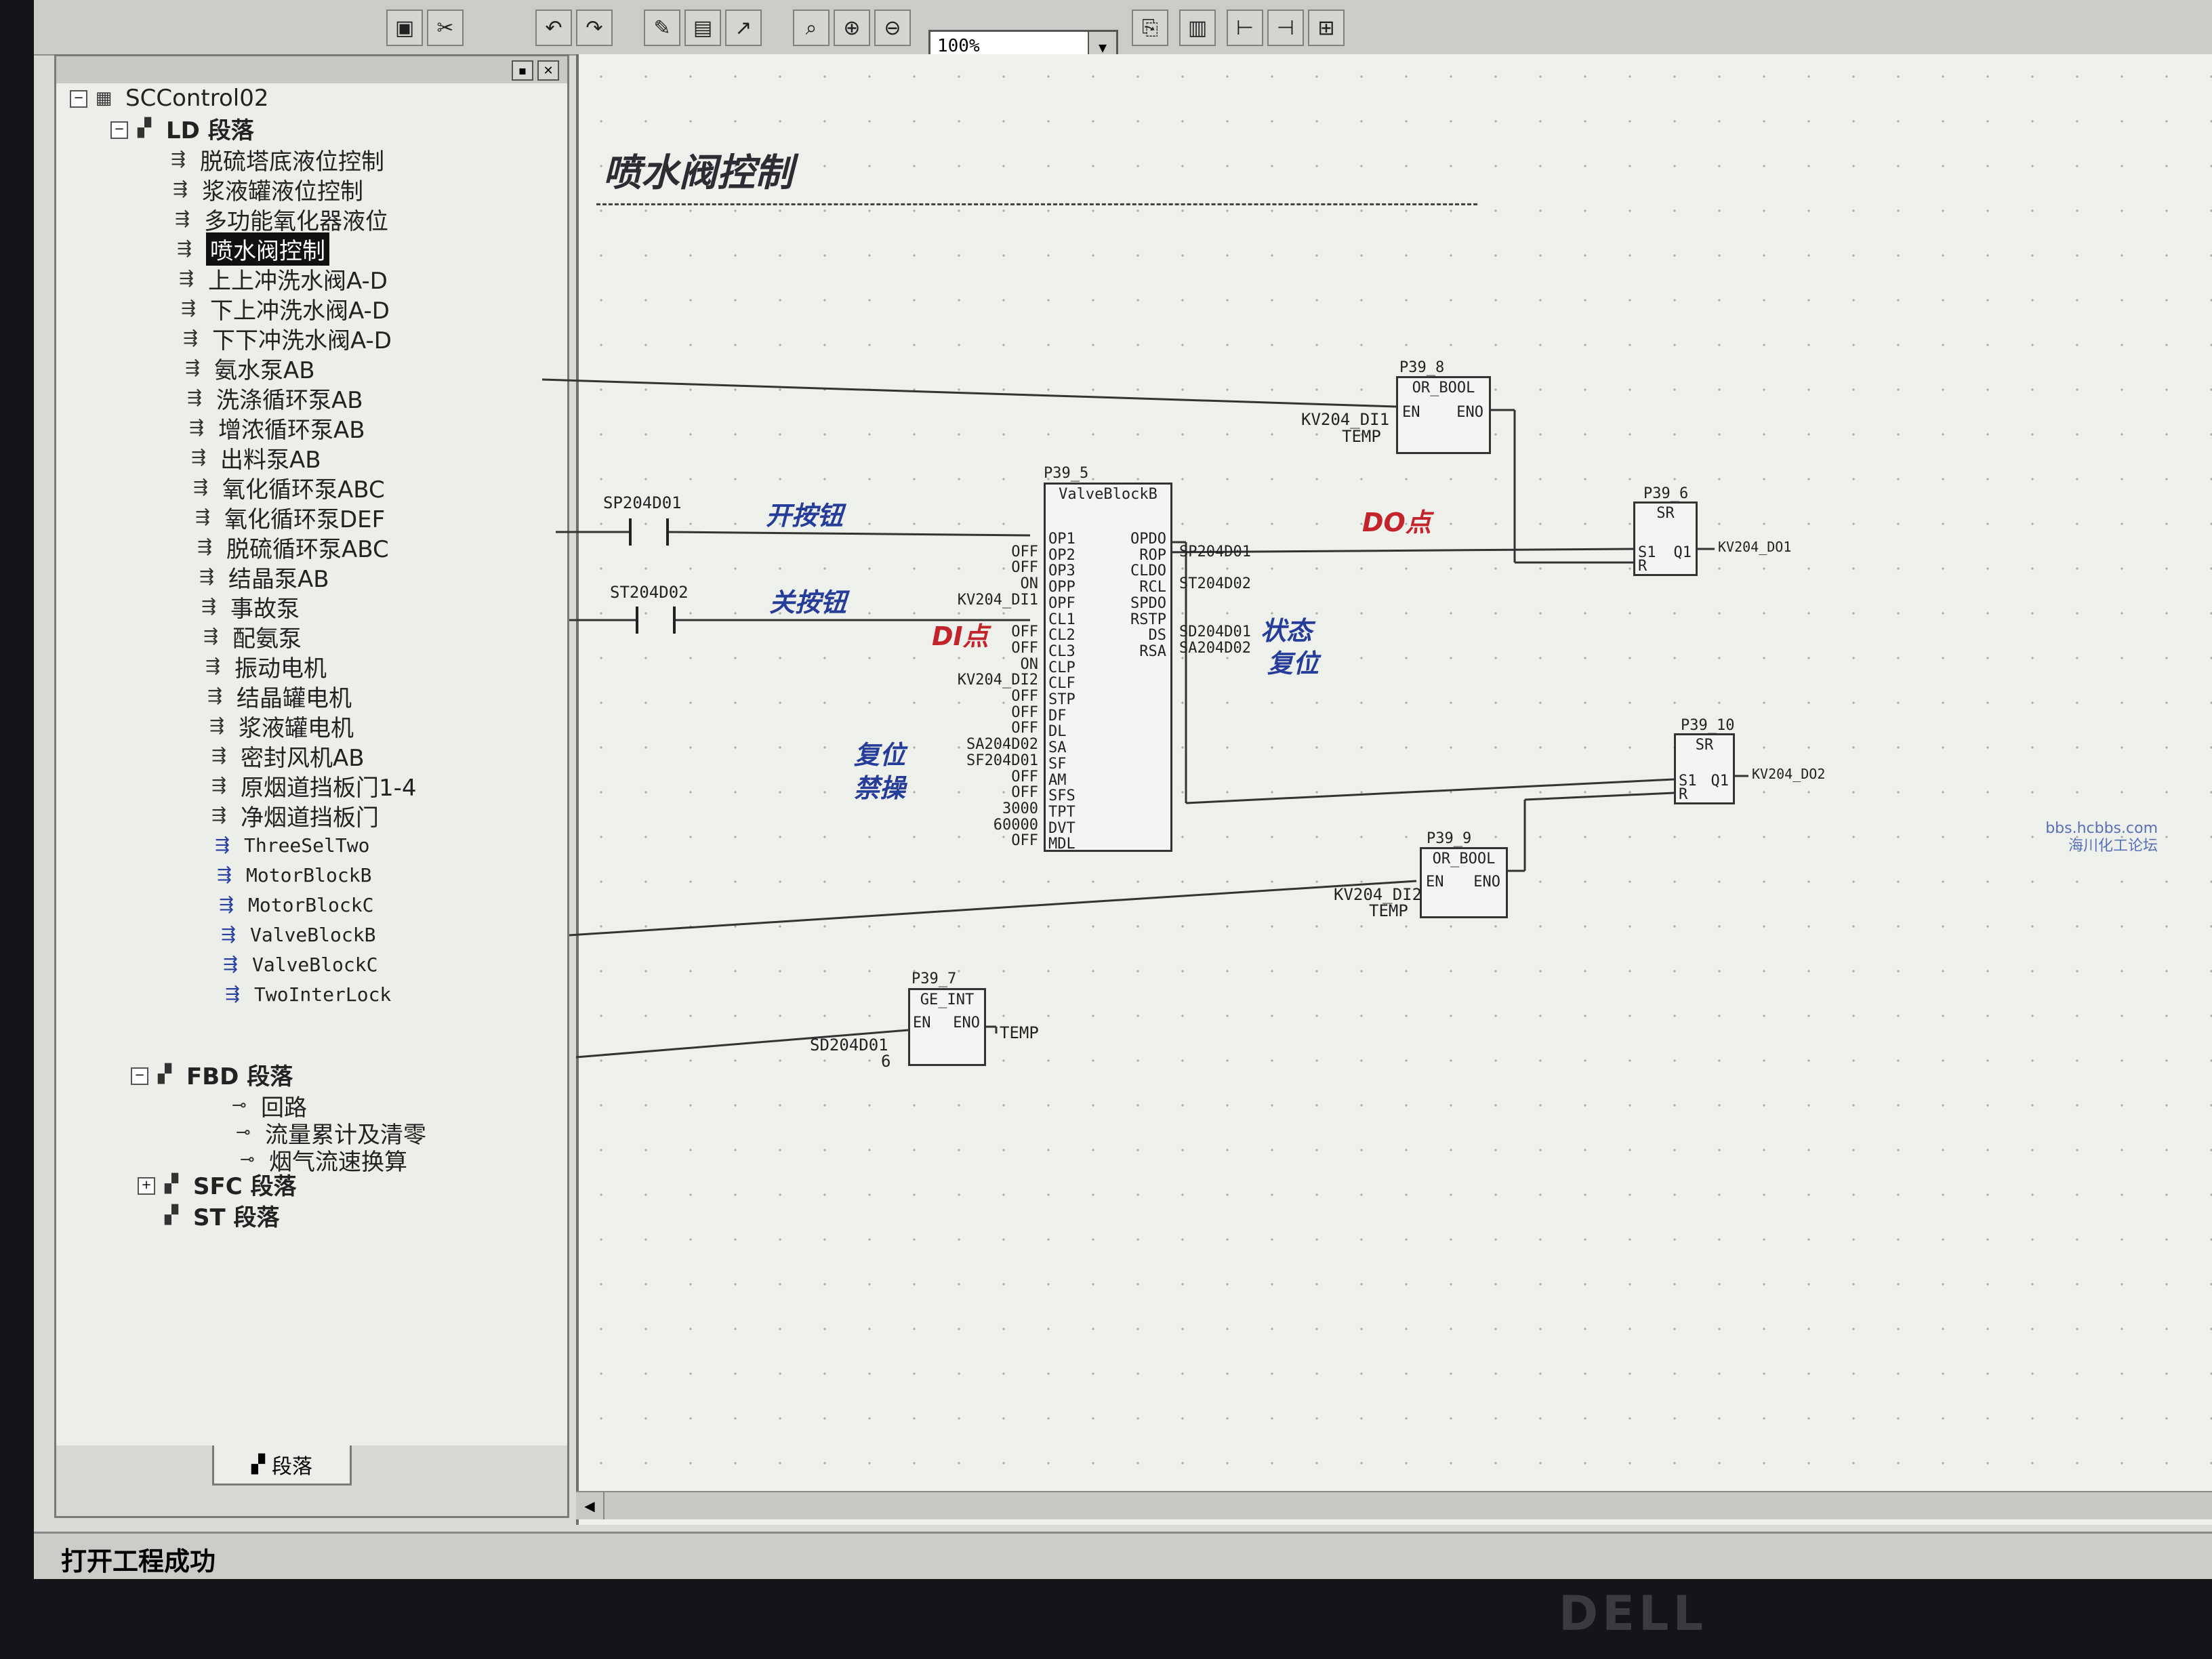 The width and height of the screenshot is (2212, 1659). I want to click on sr-top-type: SR, so click(1665, 513).